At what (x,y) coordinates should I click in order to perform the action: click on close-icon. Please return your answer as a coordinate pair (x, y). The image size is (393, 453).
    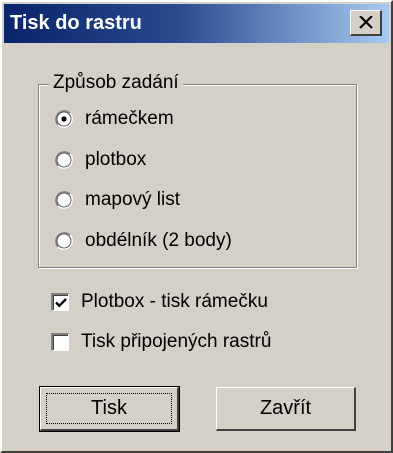
    Looking at the image, I should click on (366, 22).